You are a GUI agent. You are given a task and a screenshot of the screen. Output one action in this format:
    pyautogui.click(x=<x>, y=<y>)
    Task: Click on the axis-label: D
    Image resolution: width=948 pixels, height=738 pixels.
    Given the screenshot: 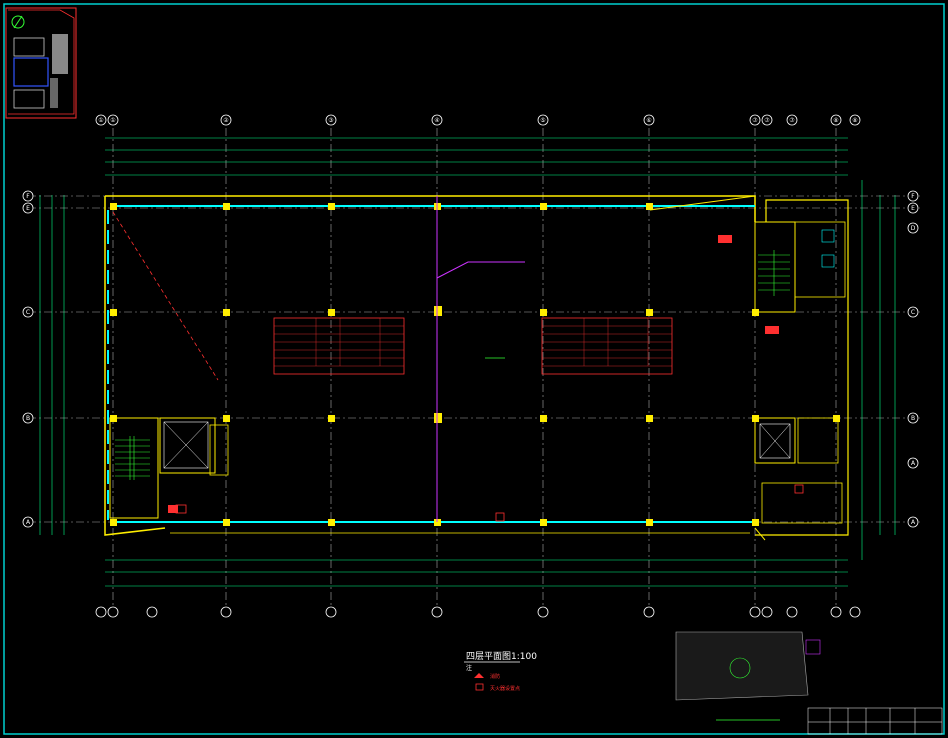 What is the action you would take?
    pyautogui.click(x=913, y=228)
    